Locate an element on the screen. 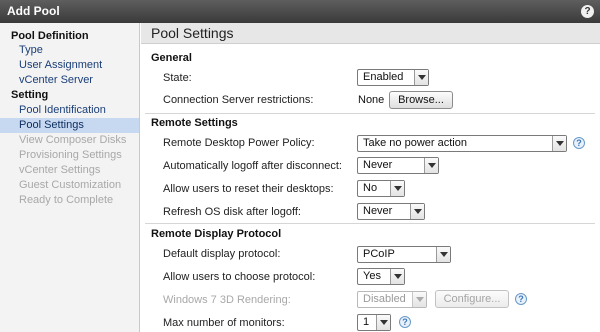 The height and width of the screenshot is (332, 600). sidebar-item-guest-customization: Guest Customization is located at coordinates (70, 185).